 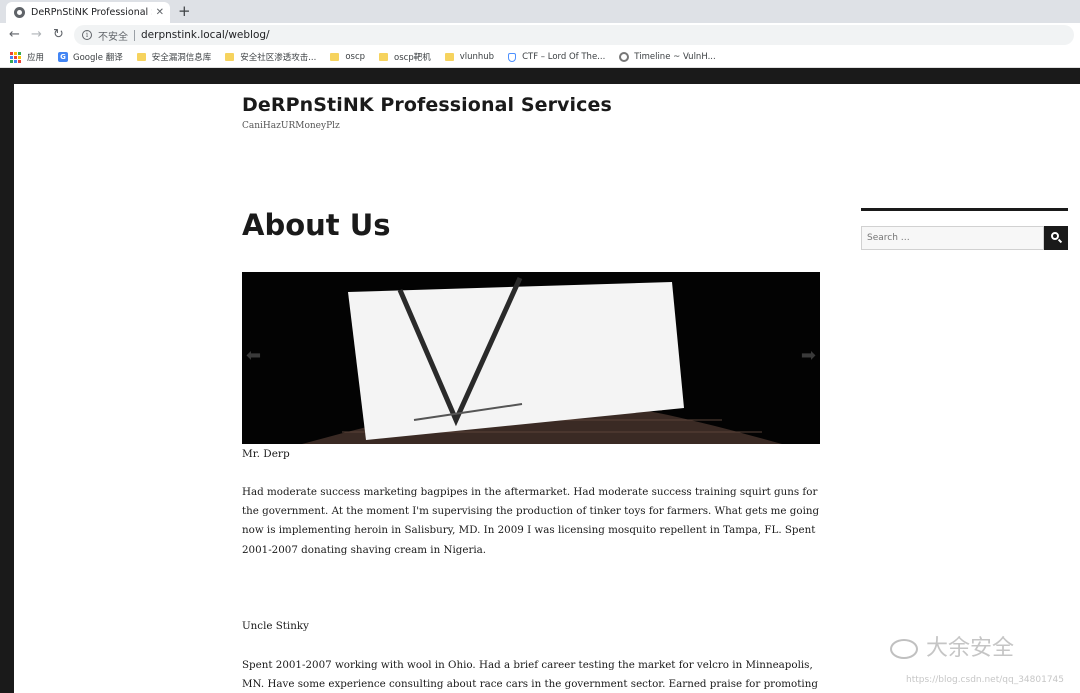 What do you see at coordinates (540, 76) in the screenshot?
I see `page-frame-top` at bounding box center [540, 76].